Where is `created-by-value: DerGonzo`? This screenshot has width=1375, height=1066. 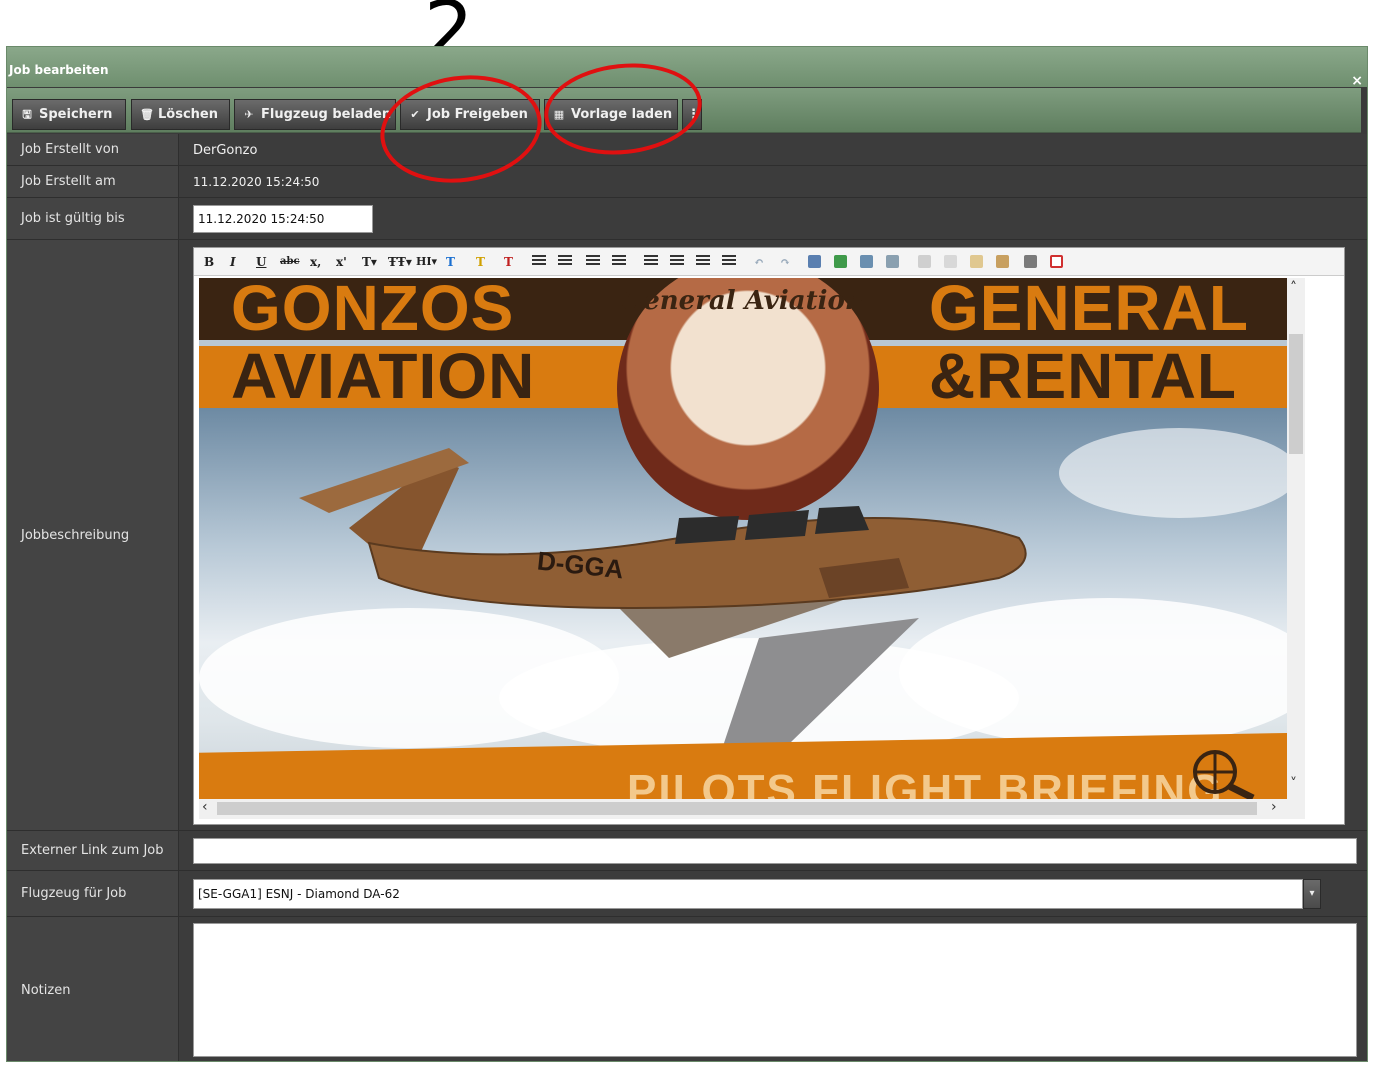 created-by-value: DerGonzo is located at coordinates (225, 150).